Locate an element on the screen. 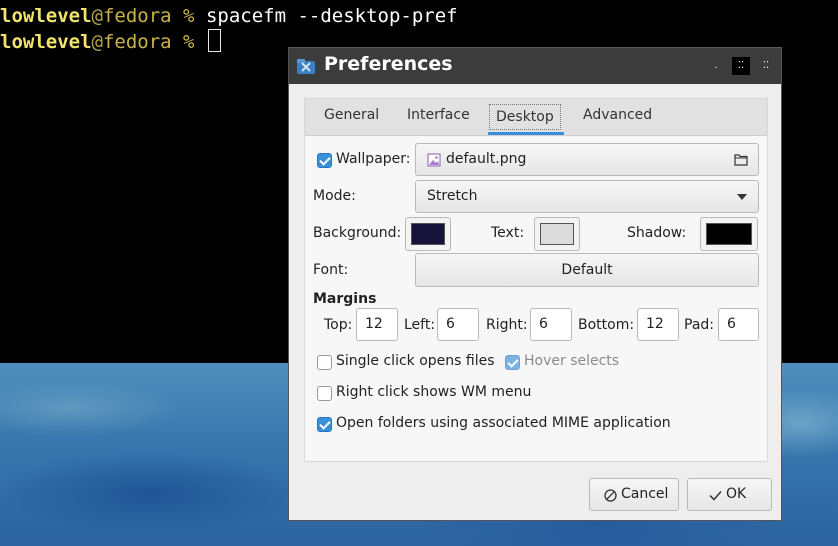 This screenshot has width=838, height=546. tab-general: General is located at coordinates (351, 115).